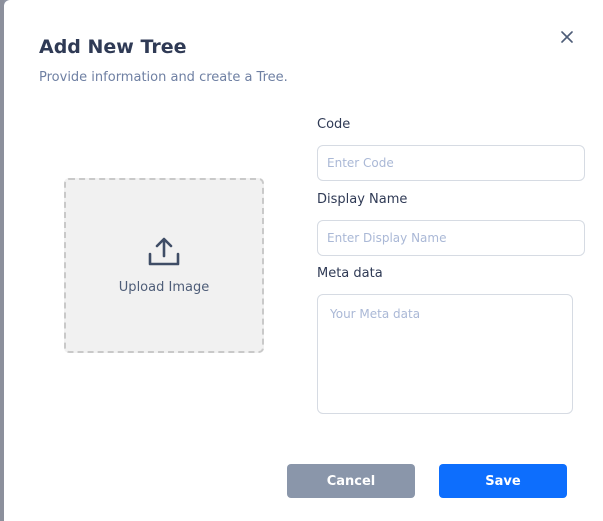 This screenshot has height=521, width=603. I want to click on dialog-subtitle: Provide information and create a Tree., so click(163, 77).